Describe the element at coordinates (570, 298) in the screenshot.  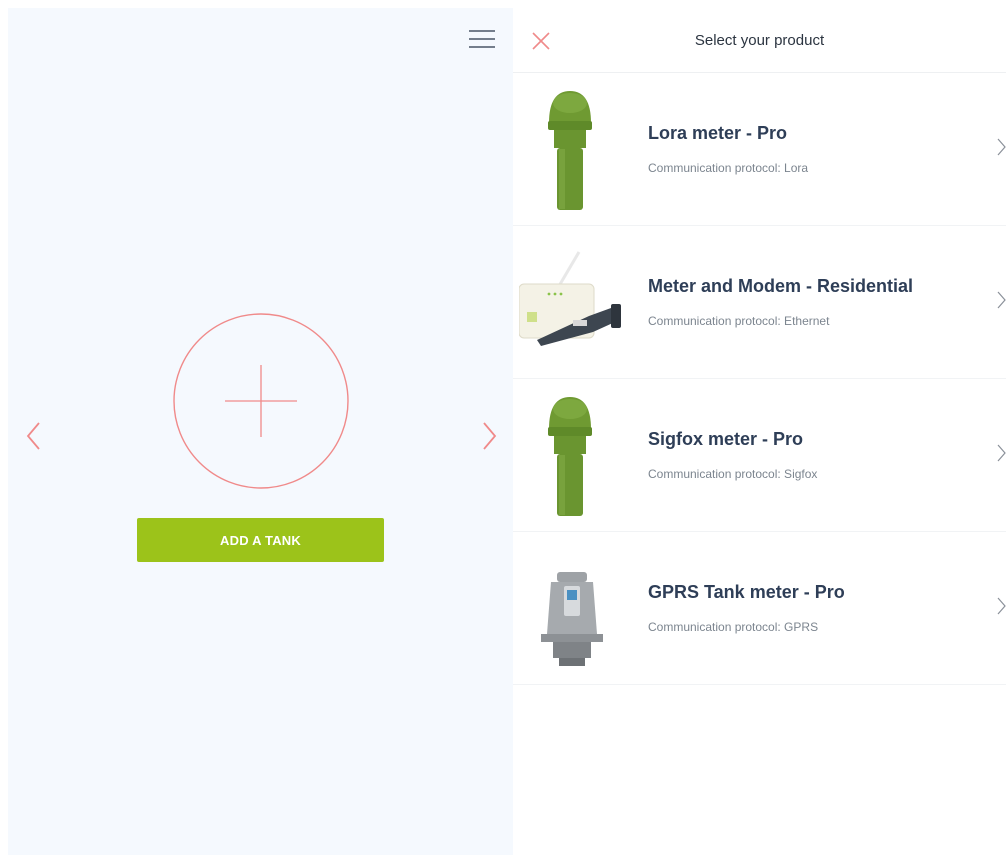
I see `modem-and-meter-image` at that location.